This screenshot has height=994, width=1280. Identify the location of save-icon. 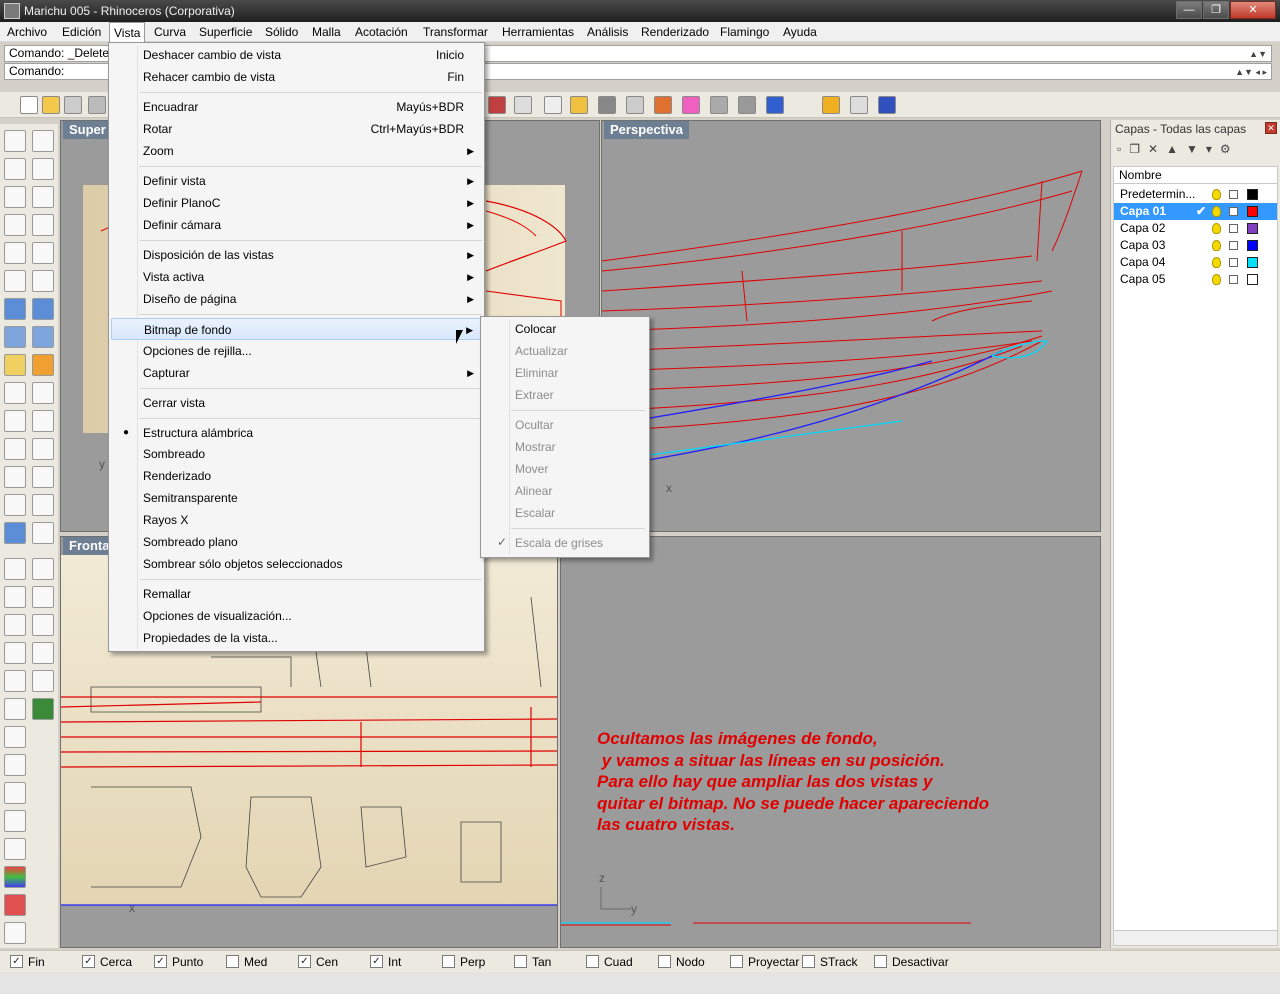
(97, 105).